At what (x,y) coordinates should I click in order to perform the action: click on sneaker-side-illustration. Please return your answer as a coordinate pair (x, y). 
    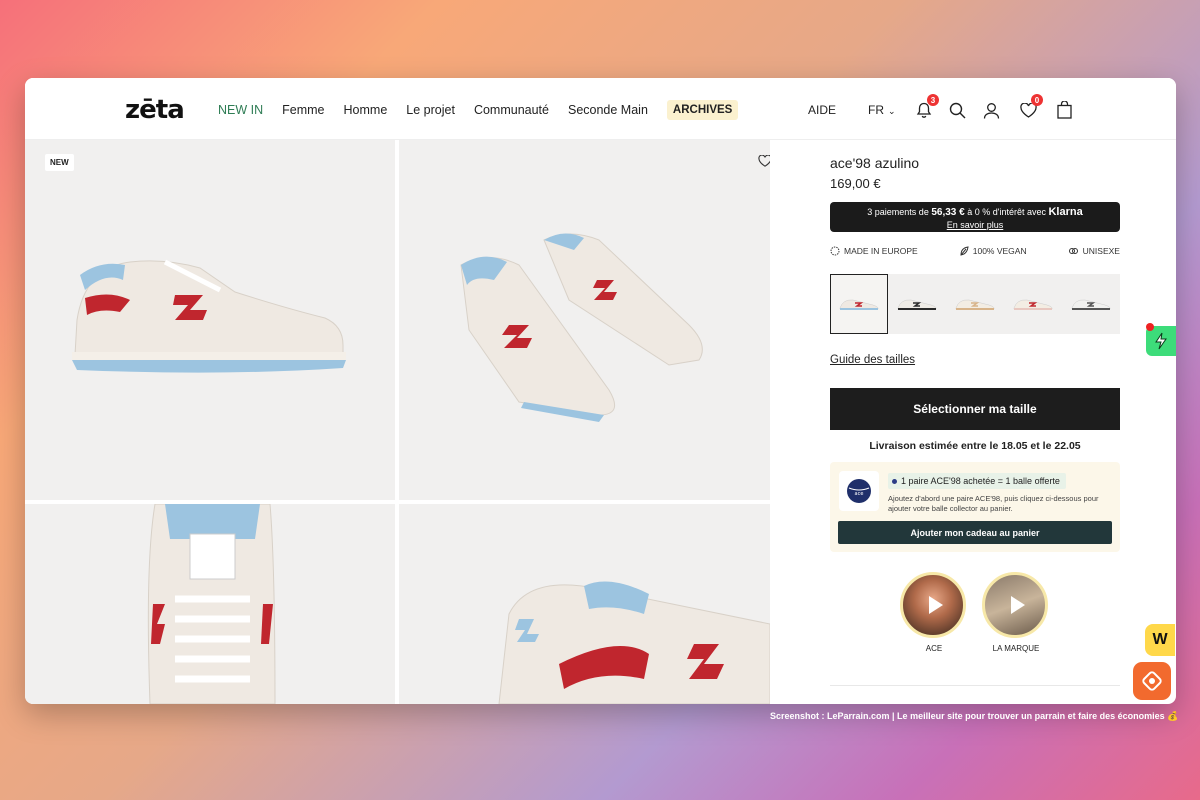
    Looking at the image, I should click on (209, 316).